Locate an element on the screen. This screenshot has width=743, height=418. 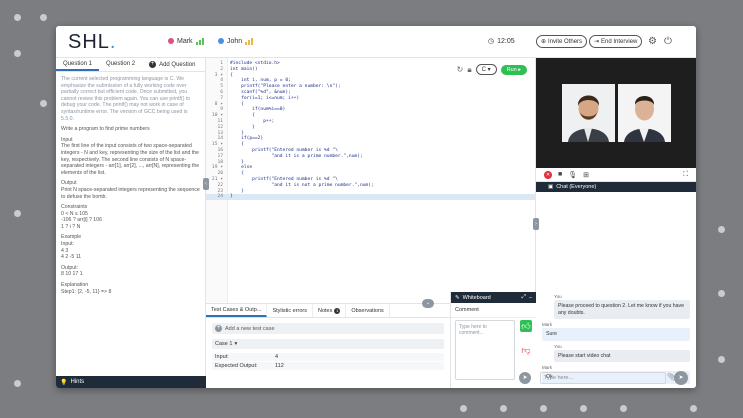
hints-bar: 💡 Hints is located at coordinates (131, 382).